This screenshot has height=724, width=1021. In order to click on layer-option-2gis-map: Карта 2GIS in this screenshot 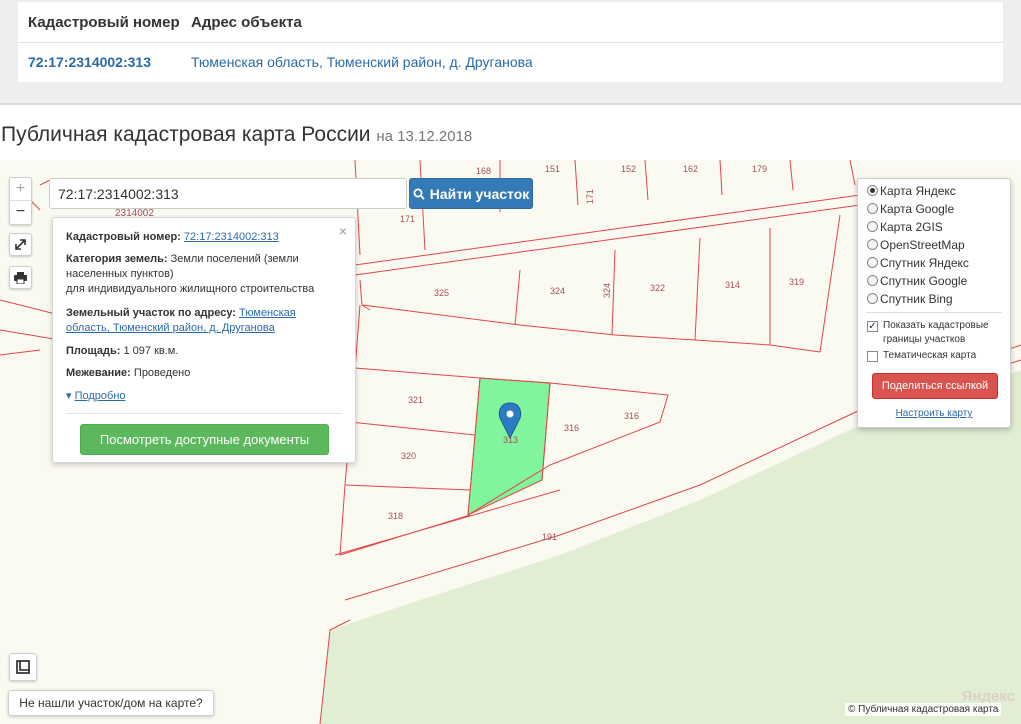, I will do `click(905, 226)`.